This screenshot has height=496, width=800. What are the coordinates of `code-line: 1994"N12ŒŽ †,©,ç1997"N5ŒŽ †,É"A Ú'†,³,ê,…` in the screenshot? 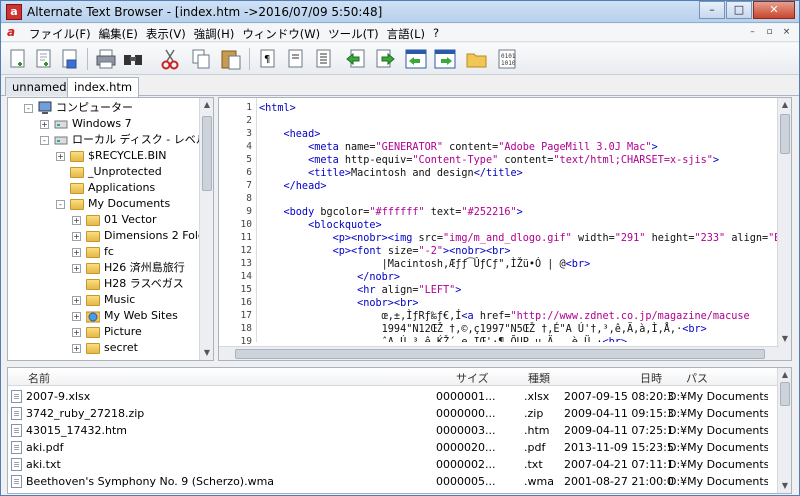 It's located at (483, 329).